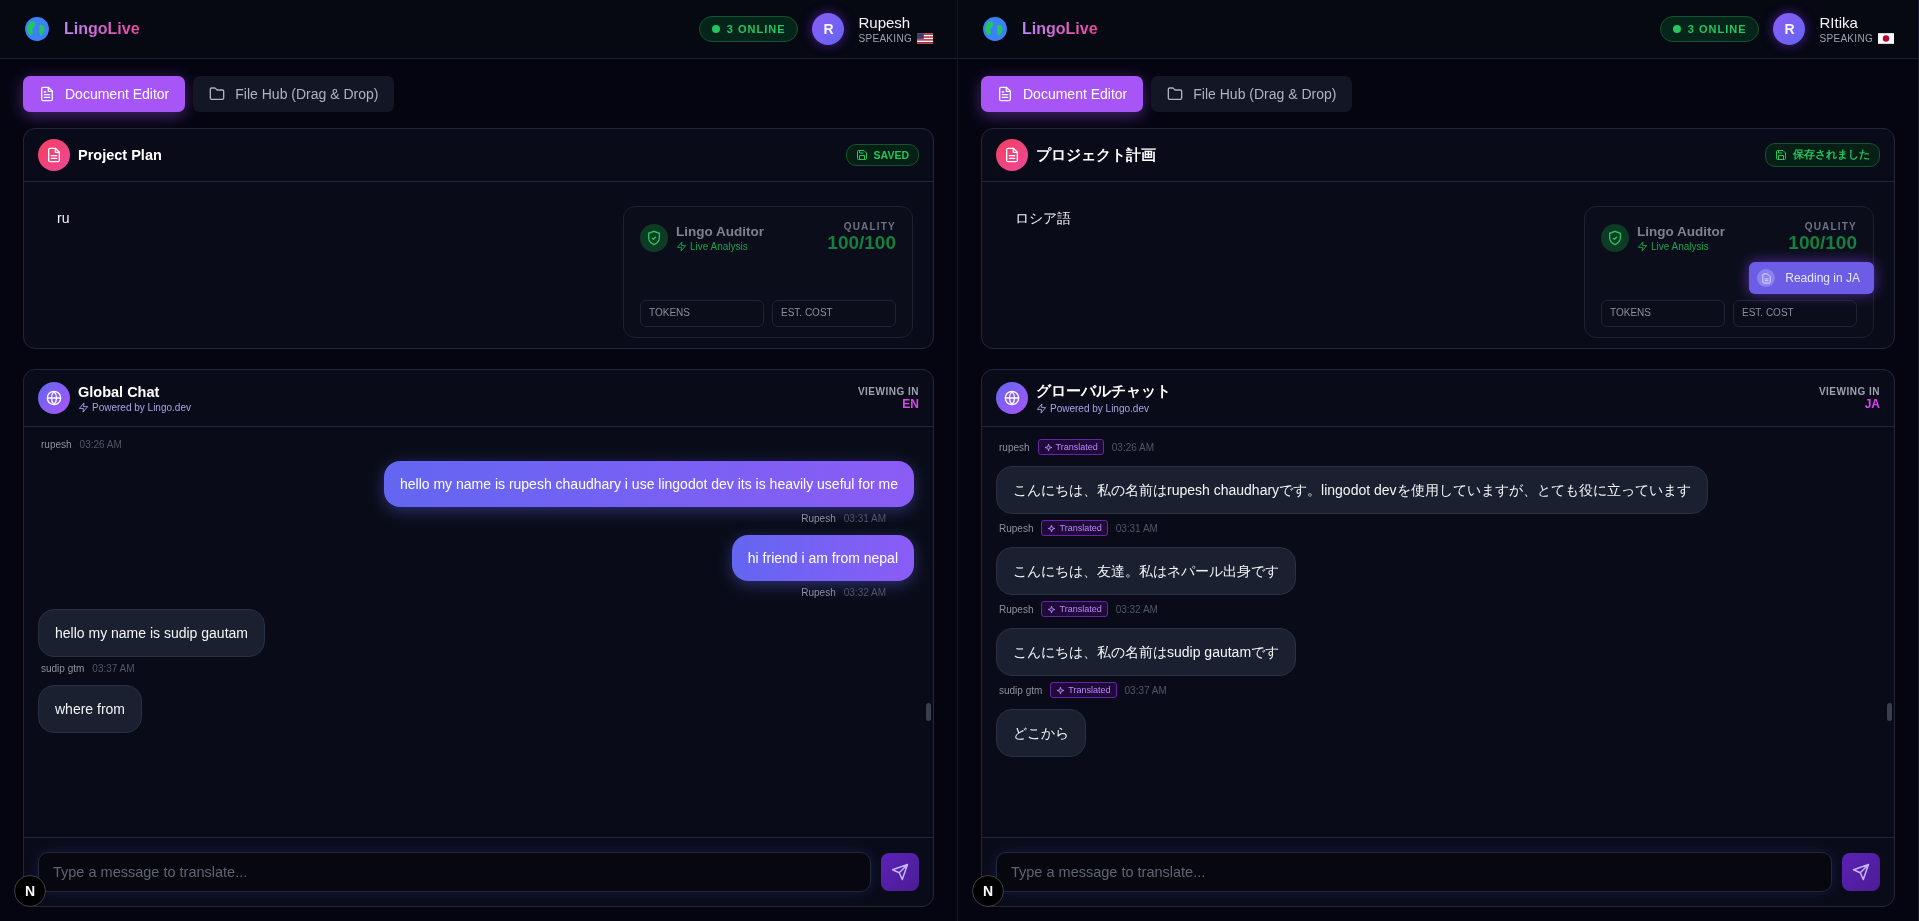 This screenshot has width=1919, height=921. Describe the element at coordinates (119, 391) in the screenshot. I see `chat-title: Global Chat` at that location.